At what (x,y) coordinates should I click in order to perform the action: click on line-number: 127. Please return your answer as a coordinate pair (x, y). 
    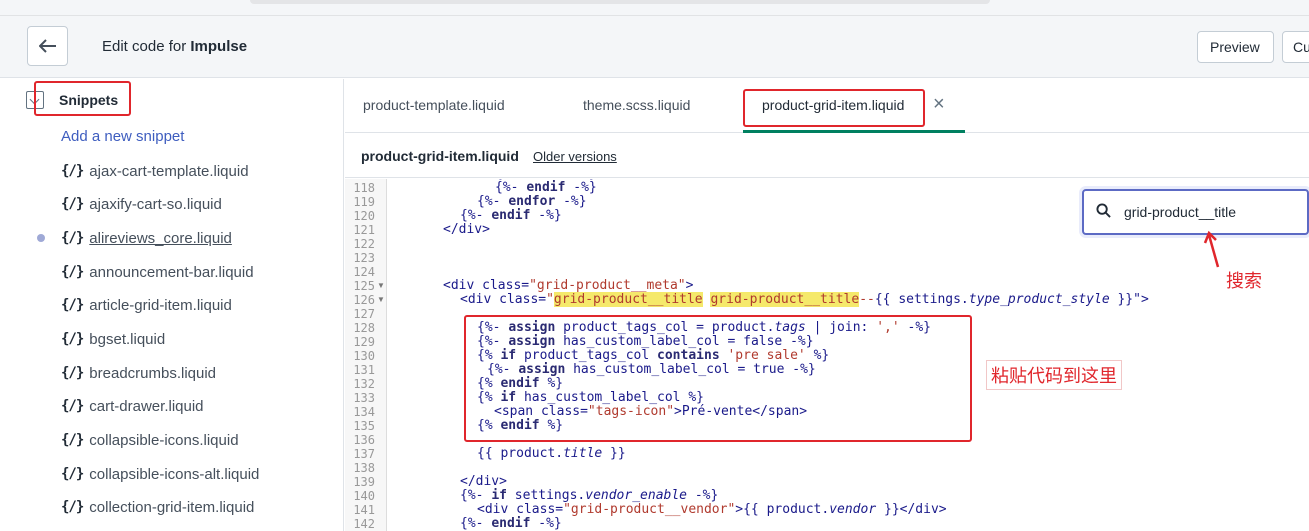
    Looking at the image, I should click on (364, 314).